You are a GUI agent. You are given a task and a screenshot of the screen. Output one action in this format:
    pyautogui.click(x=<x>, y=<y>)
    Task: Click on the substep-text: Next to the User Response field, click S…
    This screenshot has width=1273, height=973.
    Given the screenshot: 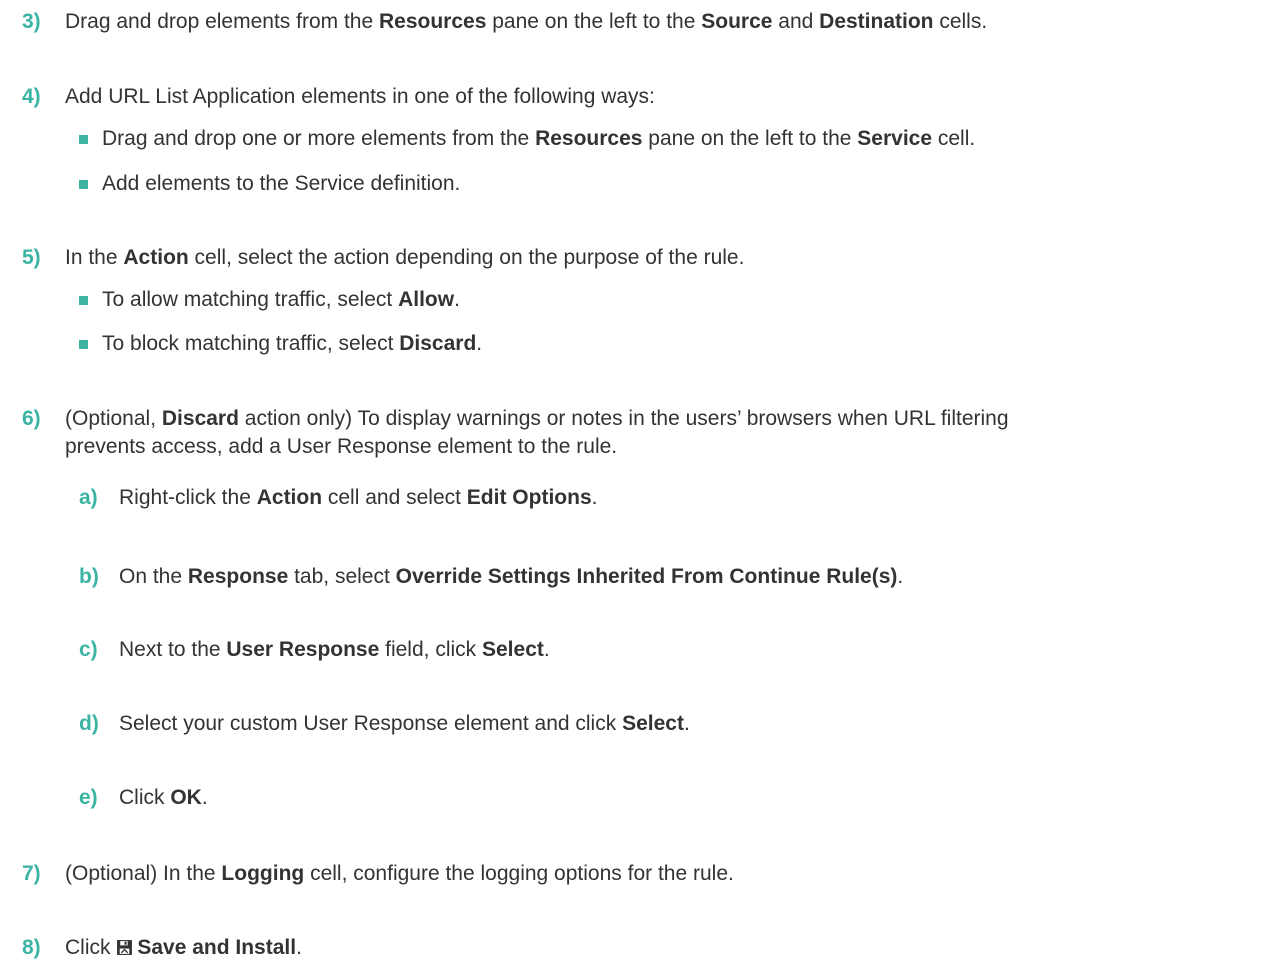 What is the action you would take?
    pyautogui.click(x=334, y=649)
    